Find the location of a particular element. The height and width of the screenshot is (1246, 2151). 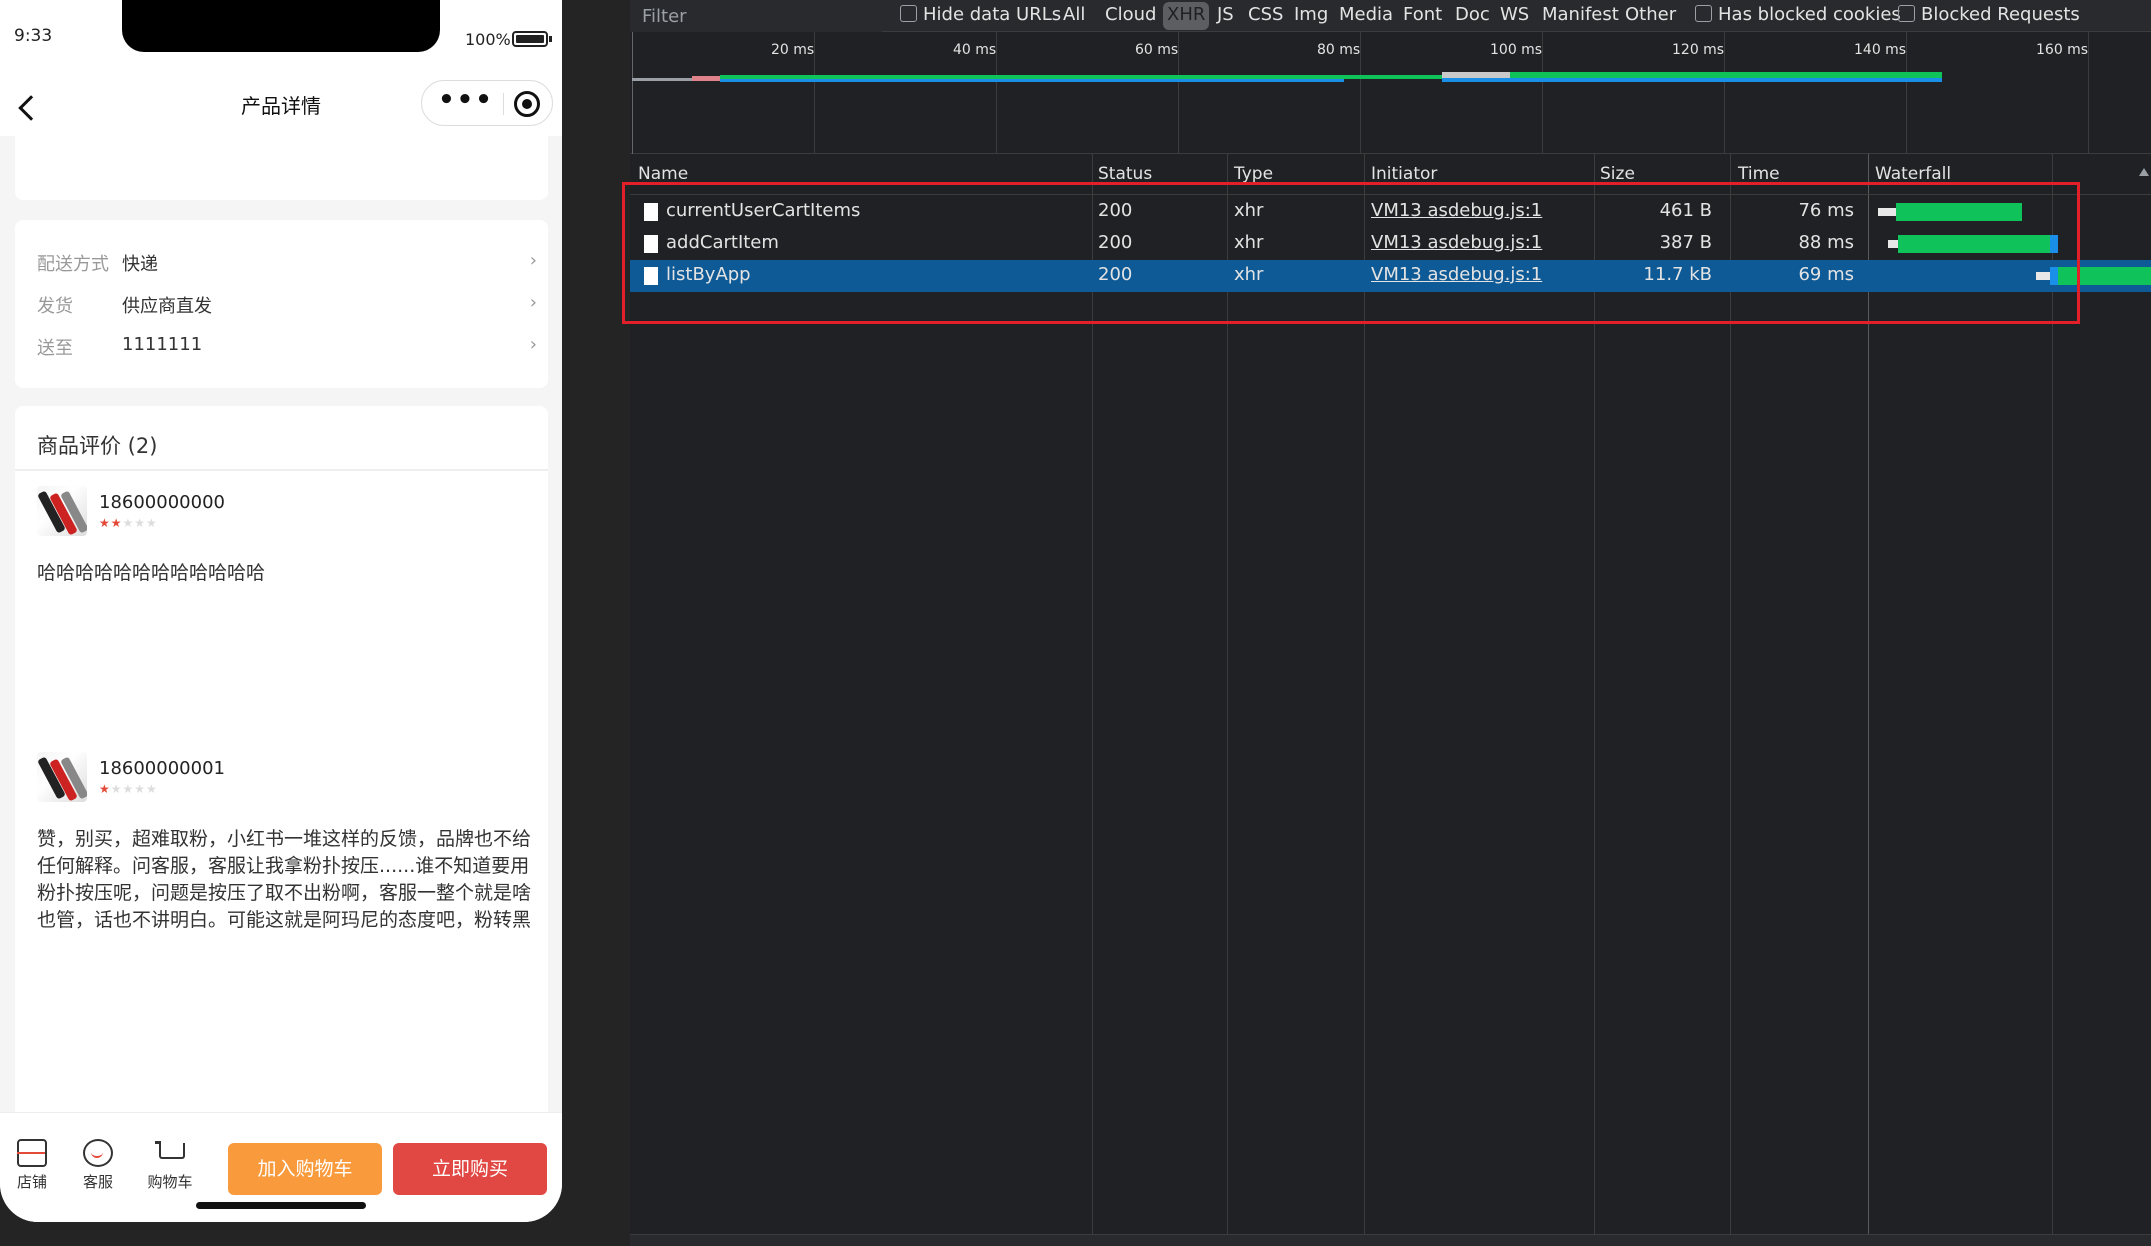

overview-tick: 120 ms is located at coordinates (1698, 50).